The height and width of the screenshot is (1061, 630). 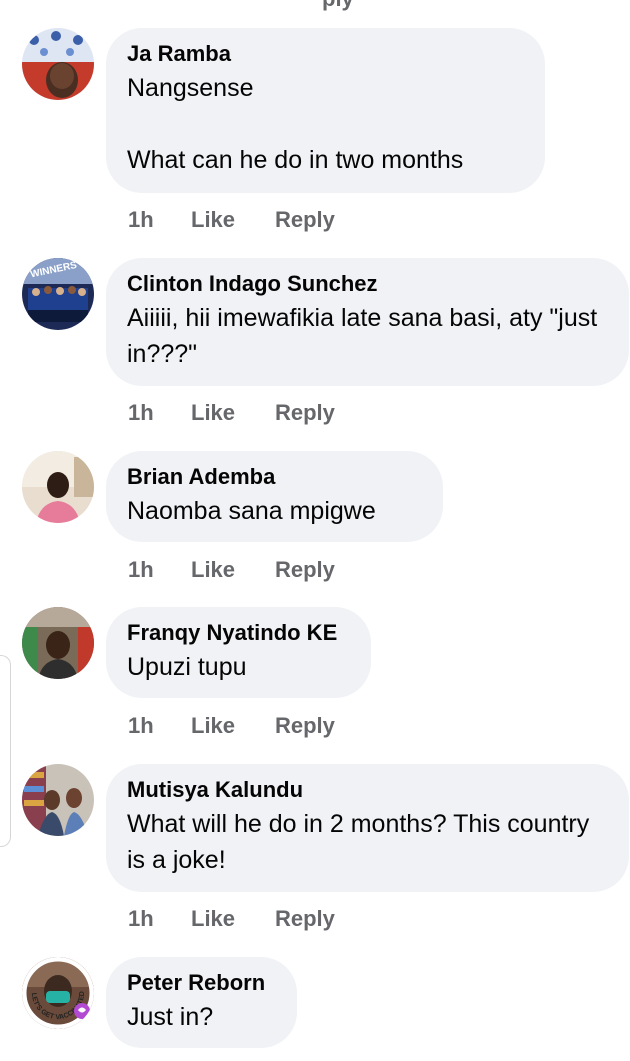 I want to click on comment-bubble: Peter Reborn Just in?, so click(x=201, y=1002).